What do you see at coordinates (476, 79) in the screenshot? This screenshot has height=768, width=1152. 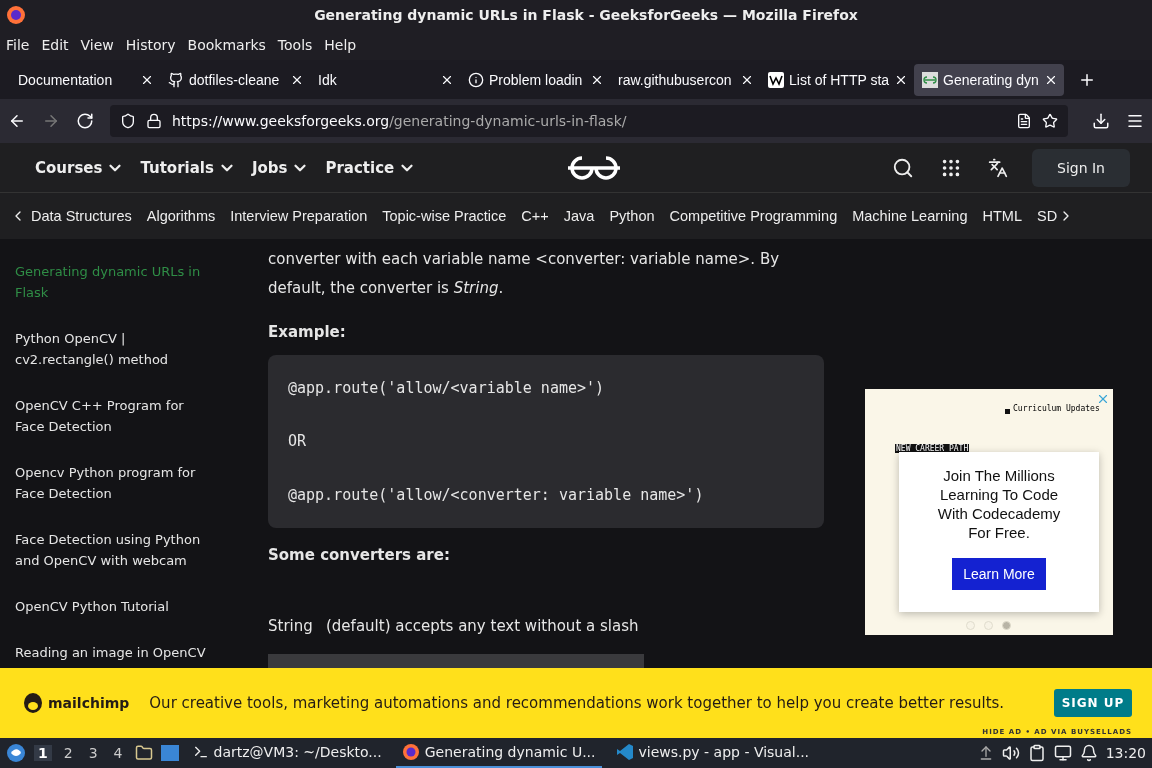 I see `info-icon` at bounding box center [476, 79].